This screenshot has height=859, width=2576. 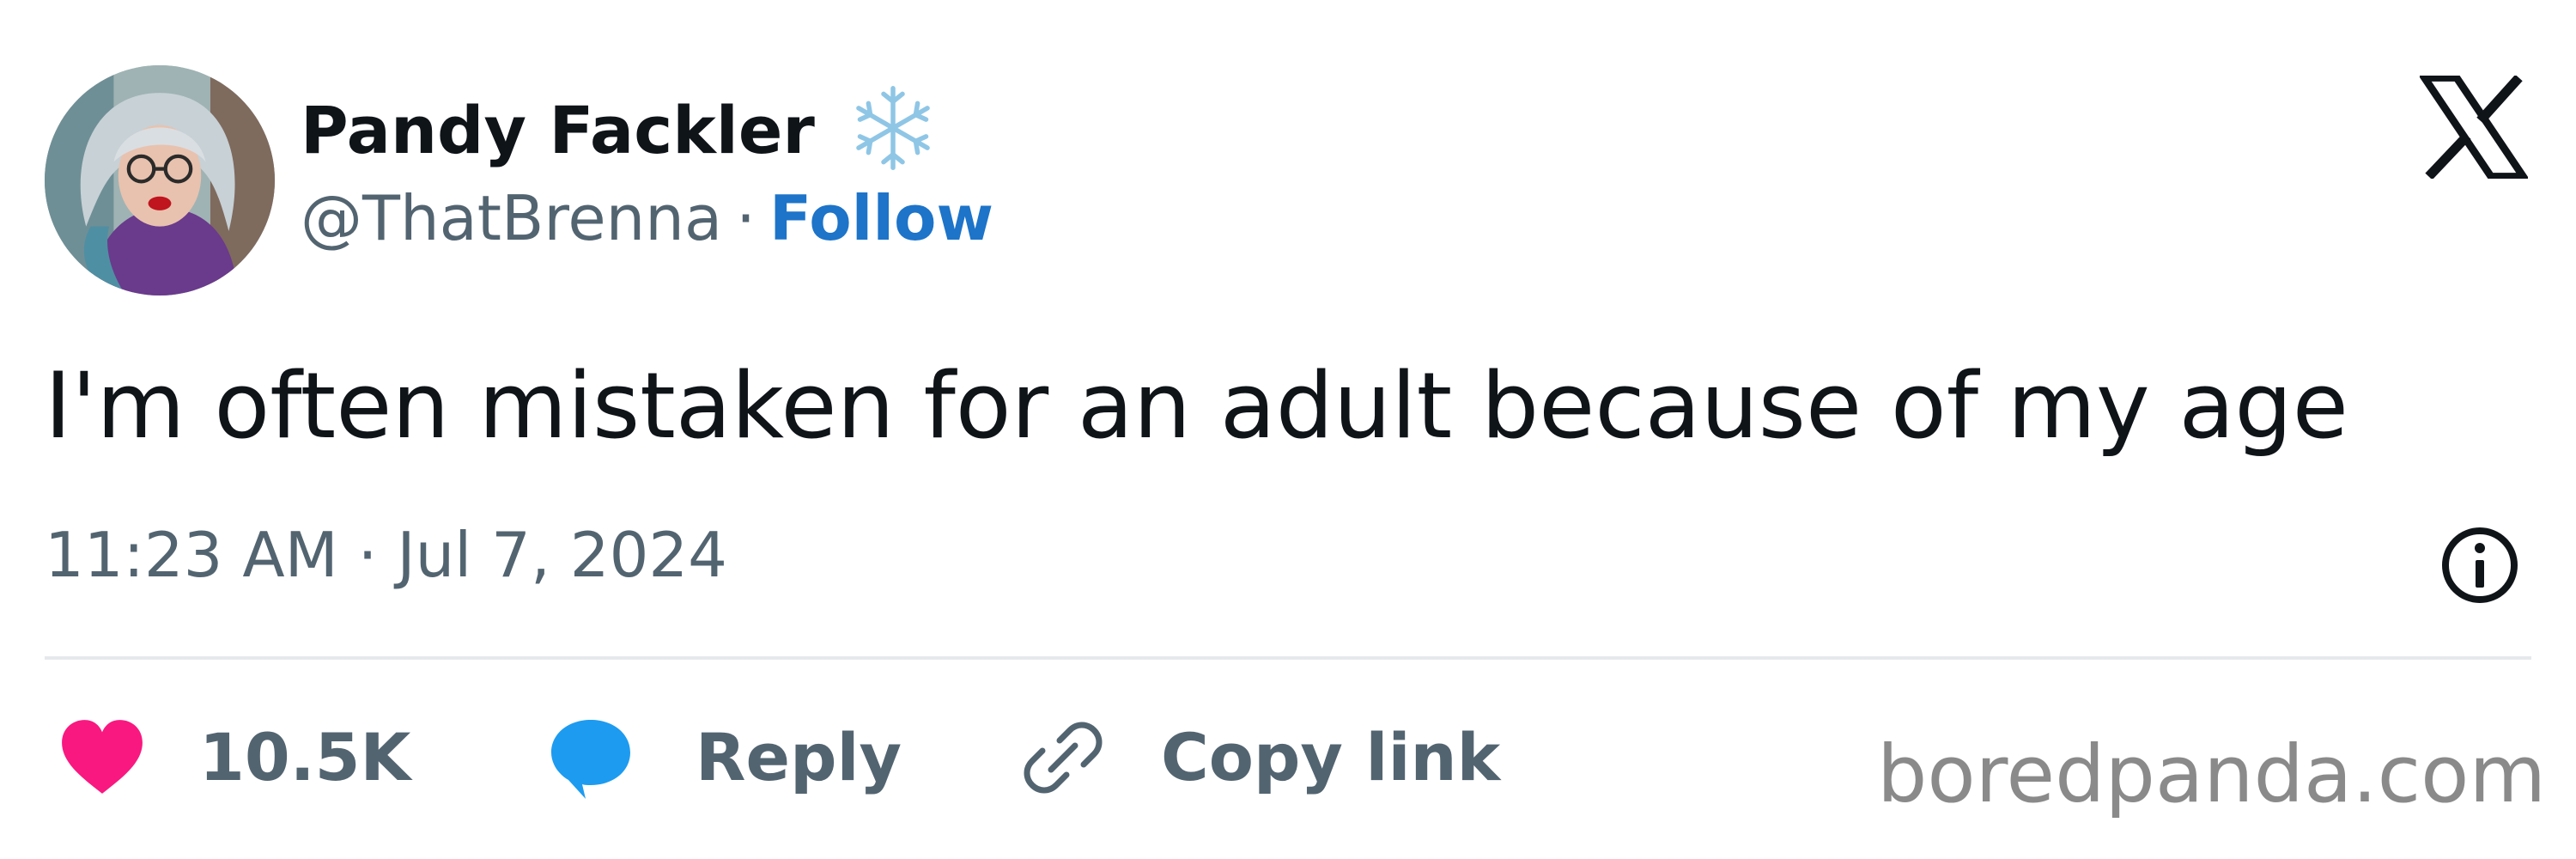 What do you see at coordinates (386, 555) in the screenshot?
I see `tweet-timestamp: 11:23 AM · Jul 7, 2024` at bounding box center [386, 555].